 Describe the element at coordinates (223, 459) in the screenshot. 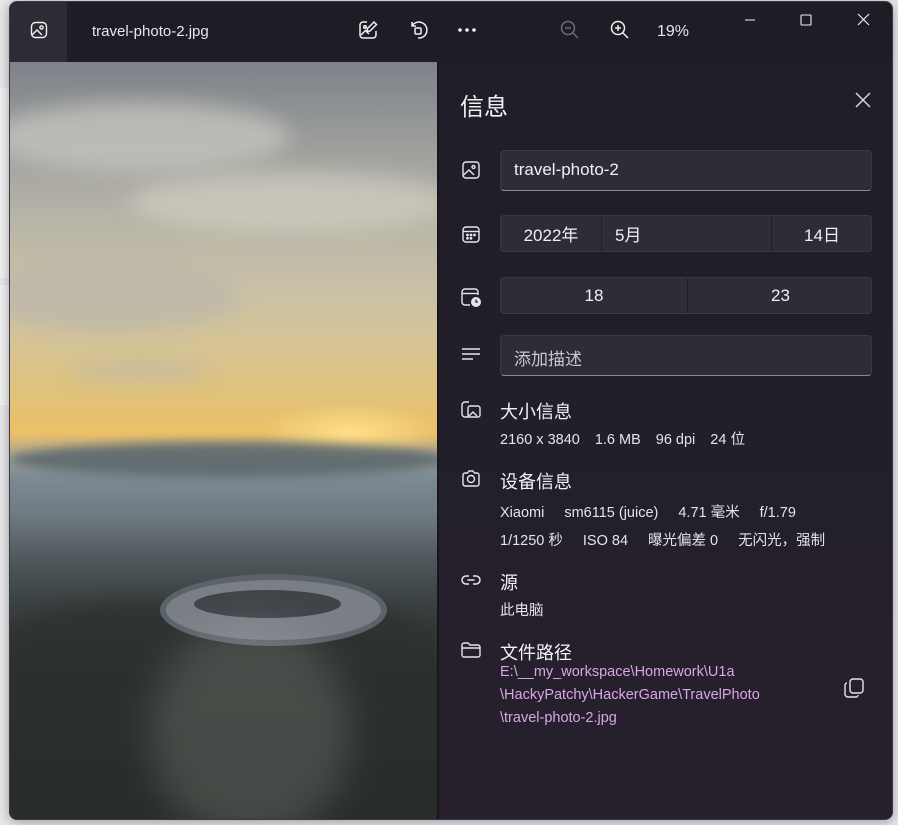

I see `photo-horizon-clouds` at that location.